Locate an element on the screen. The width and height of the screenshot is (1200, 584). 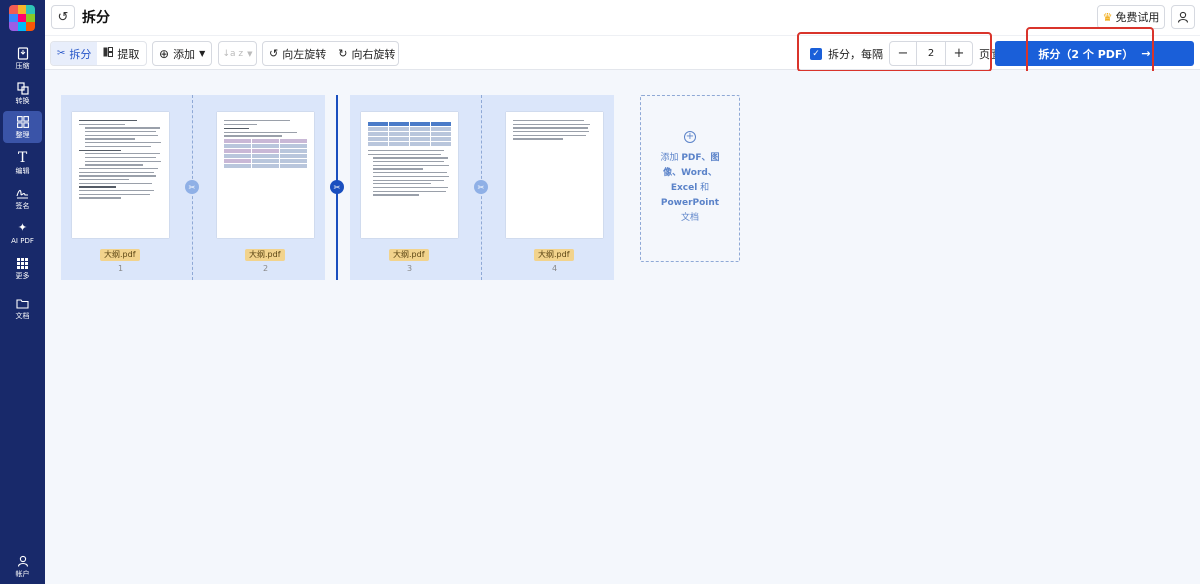
sidebar-item-account: 帐户 is located at coordinates (22, 566).